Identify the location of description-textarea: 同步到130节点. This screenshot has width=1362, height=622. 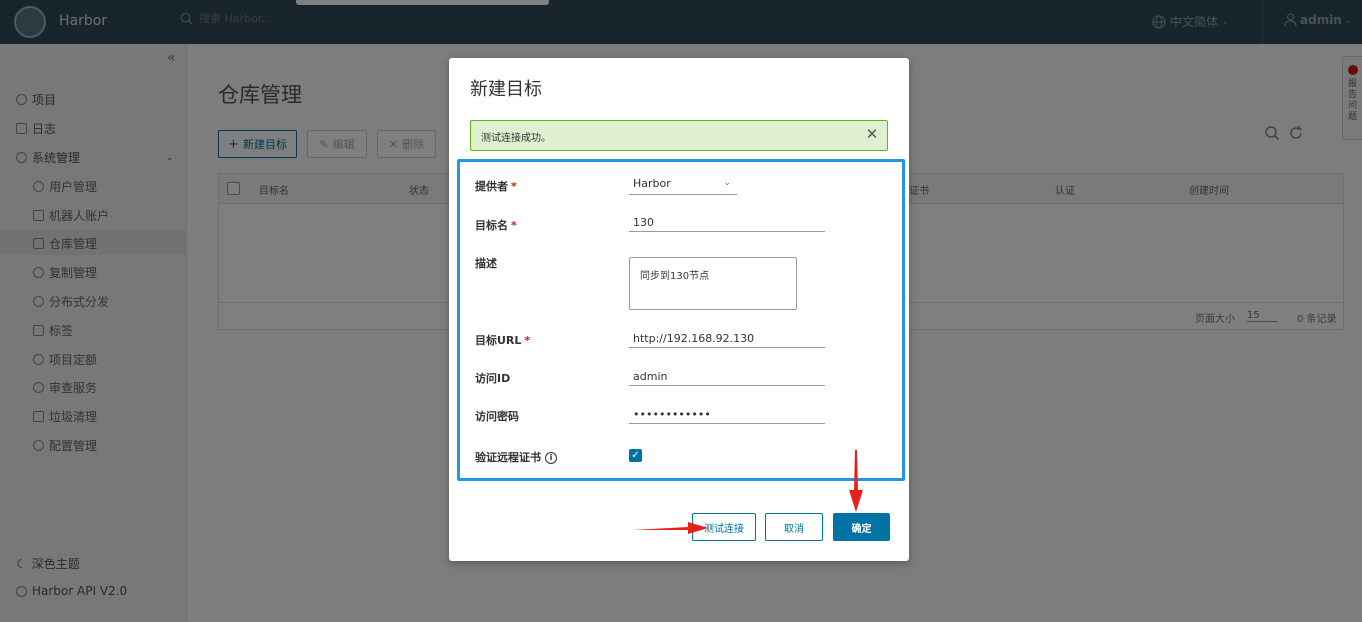
(713, 283).